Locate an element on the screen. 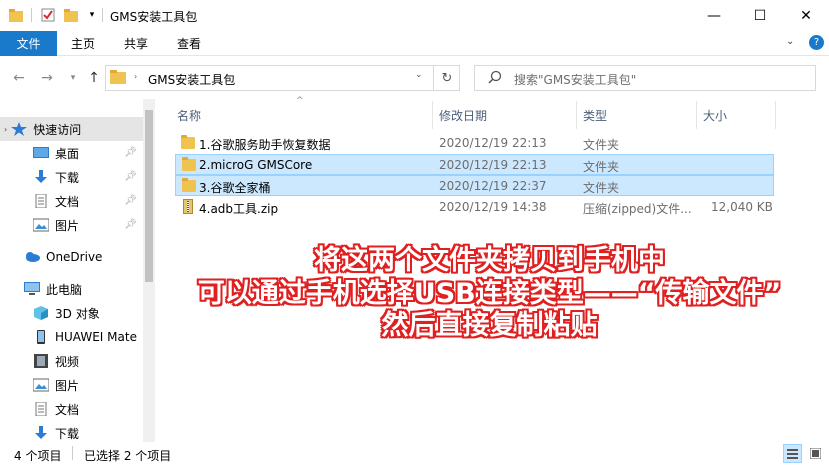  table-row: 2.microG GMSCore 2020/12/19 22:13 文件夹 is located at coordinates (474, 164).